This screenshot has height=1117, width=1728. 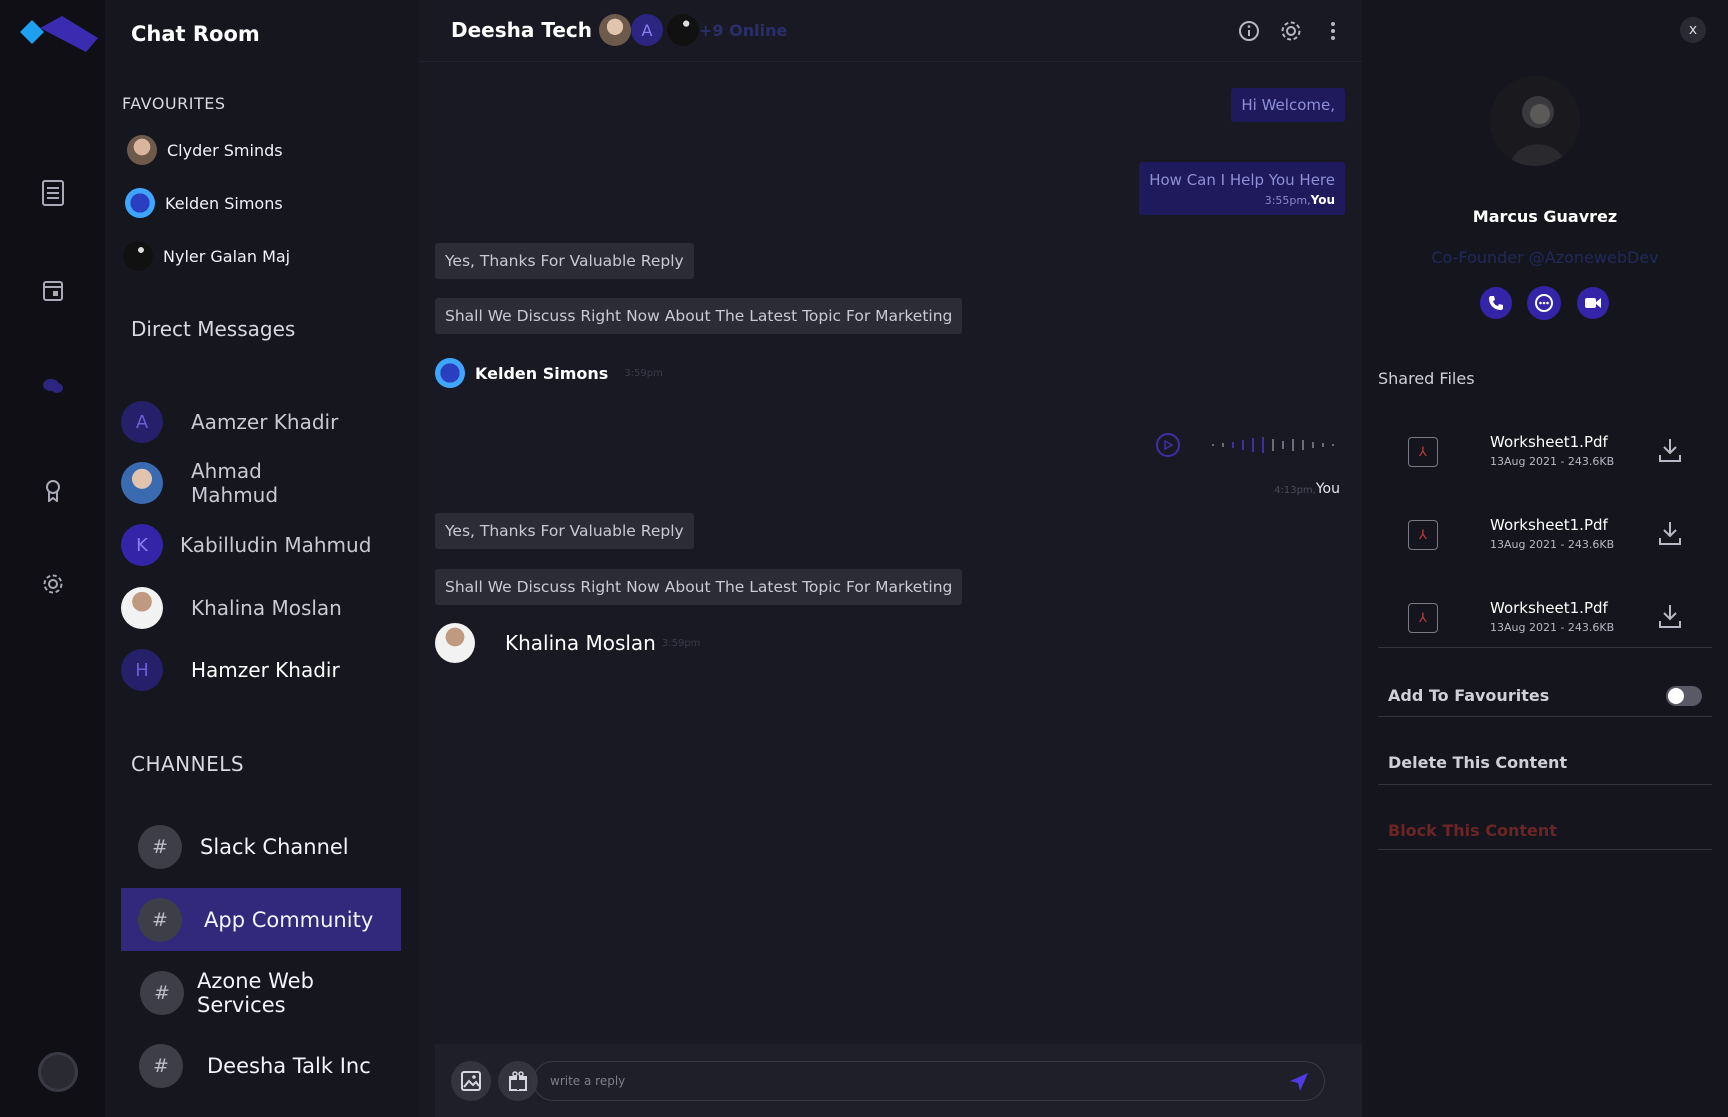 I want to click on more-options-icon, so click(x=1333, y=31).